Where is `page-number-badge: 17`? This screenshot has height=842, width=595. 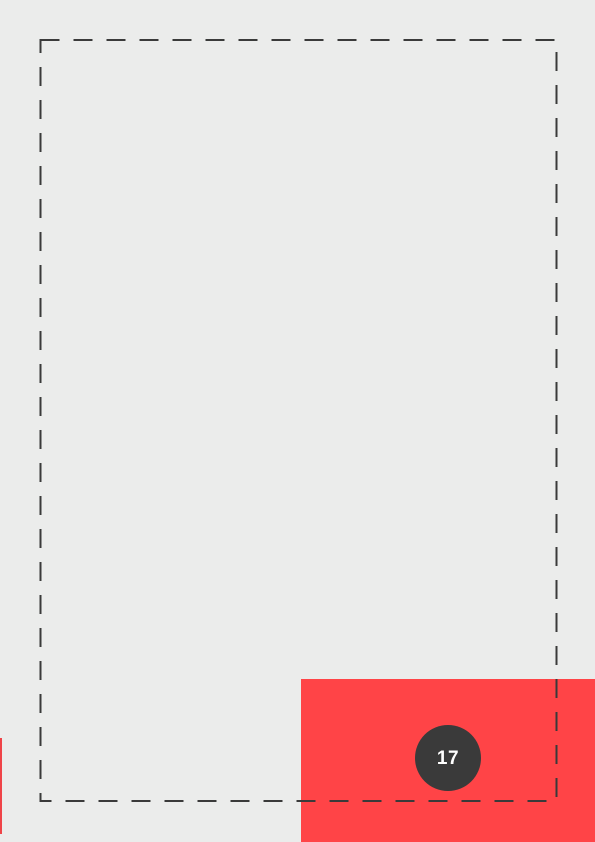
page-number-badge: 17 is located at coordinates (448, 758).